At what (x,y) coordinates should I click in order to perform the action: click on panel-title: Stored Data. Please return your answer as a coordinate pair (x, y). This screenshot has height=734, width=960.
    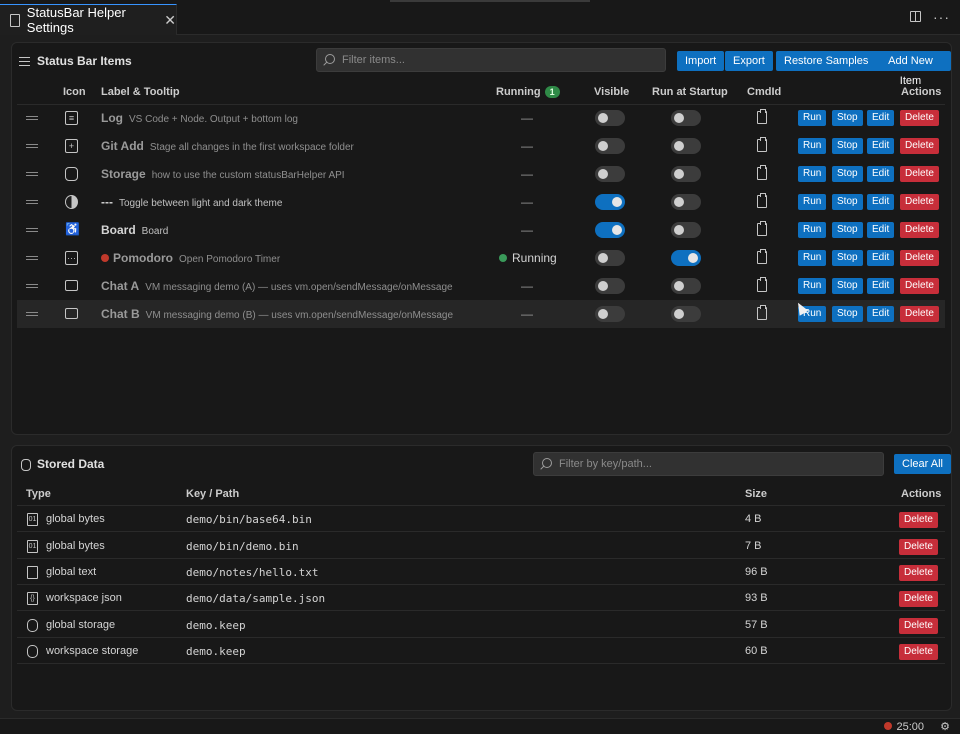
    Looking at the image, I should click on (71, 464).